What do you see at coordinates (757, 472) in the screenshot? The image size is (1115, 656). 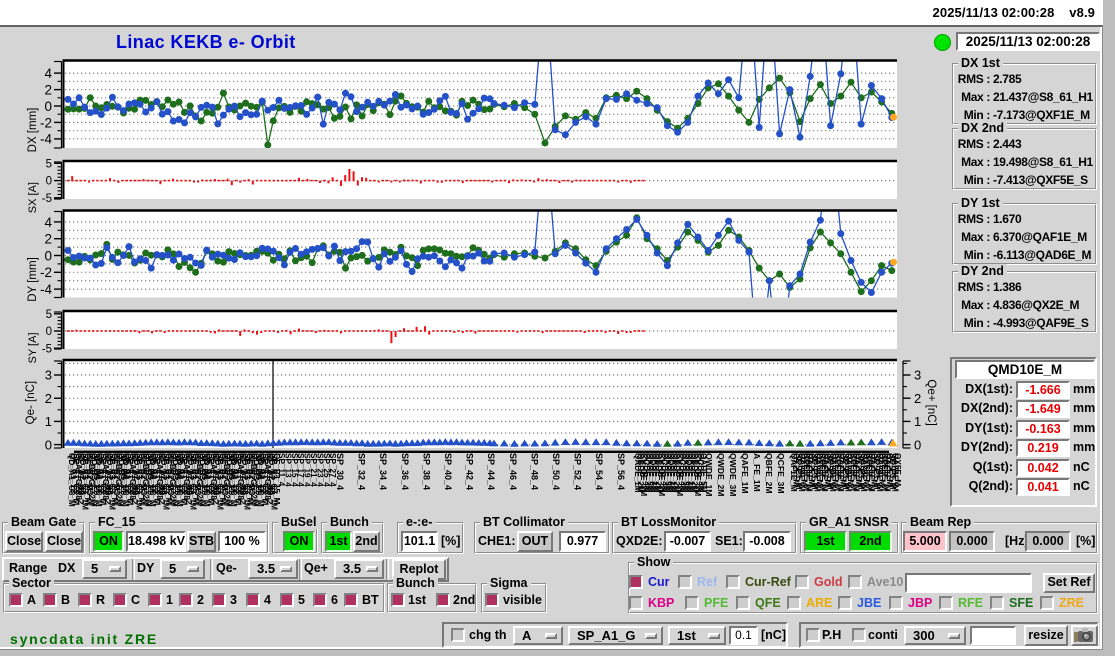 I see `svg-text: A_FE_1M` at bounding box center [757, 472].